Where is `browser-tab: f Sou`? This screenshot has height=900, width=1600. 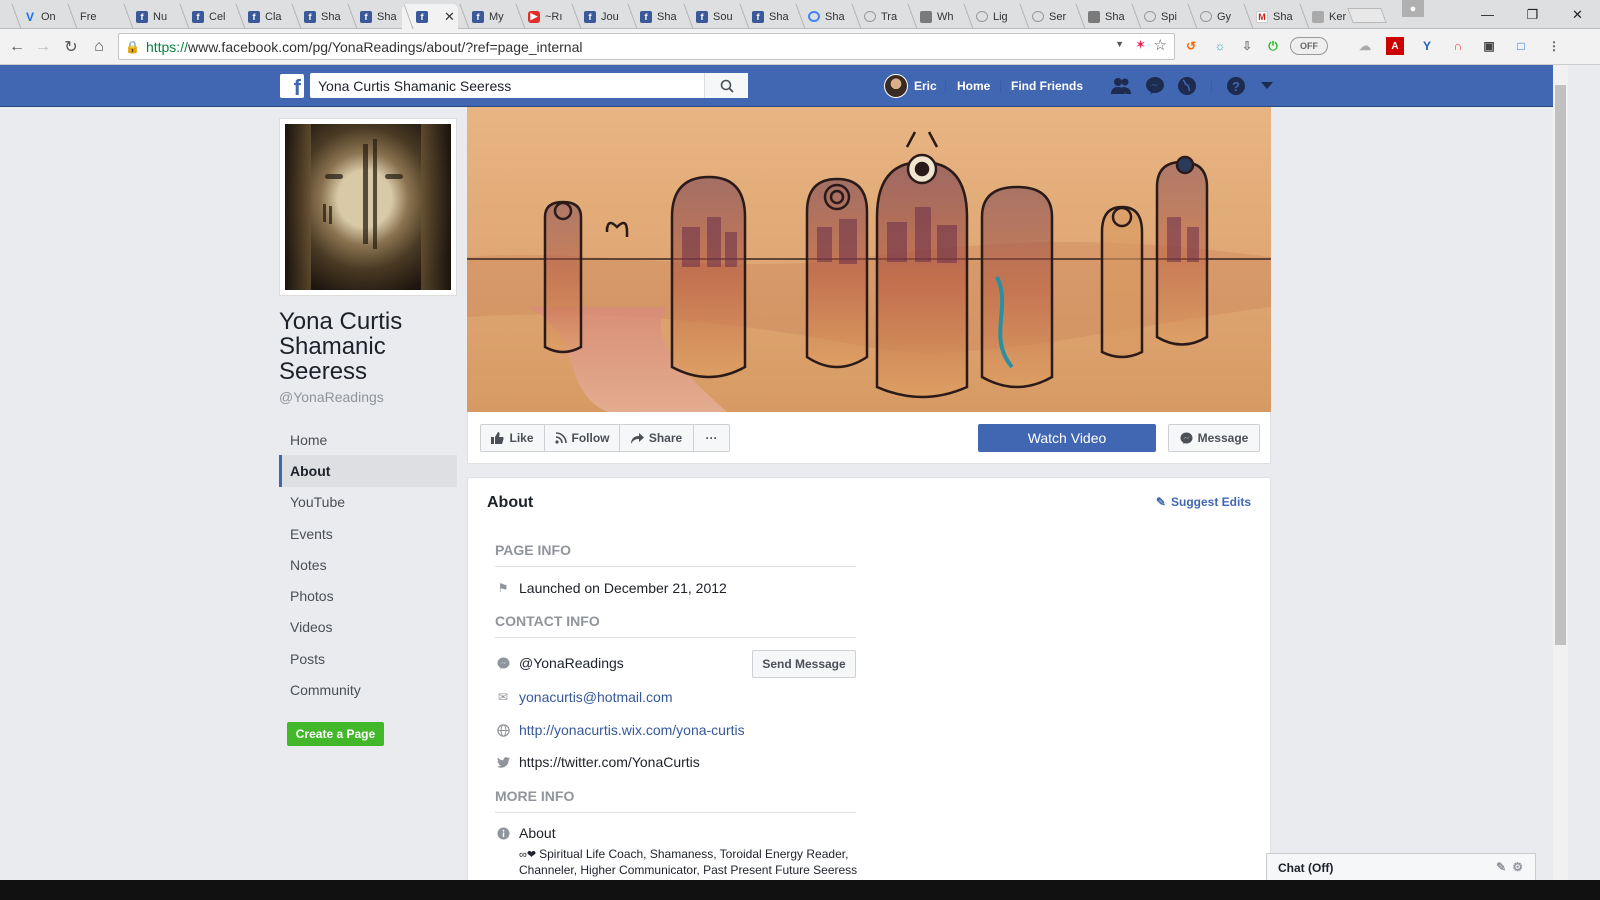
browser-tab: f Sou is located at coordinates (710, 16).